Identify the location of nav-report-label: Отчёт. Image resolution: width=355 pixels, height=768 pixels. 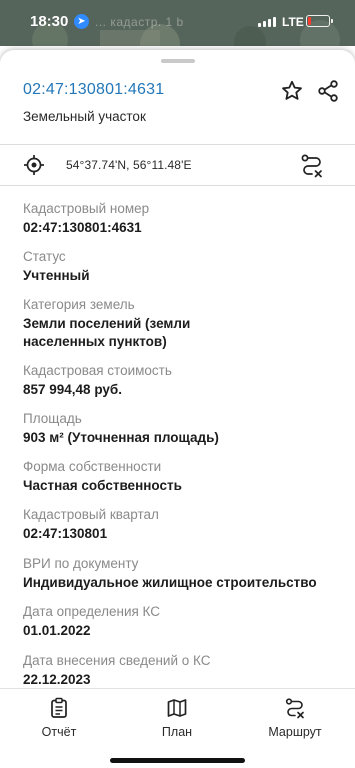
(59, 732).